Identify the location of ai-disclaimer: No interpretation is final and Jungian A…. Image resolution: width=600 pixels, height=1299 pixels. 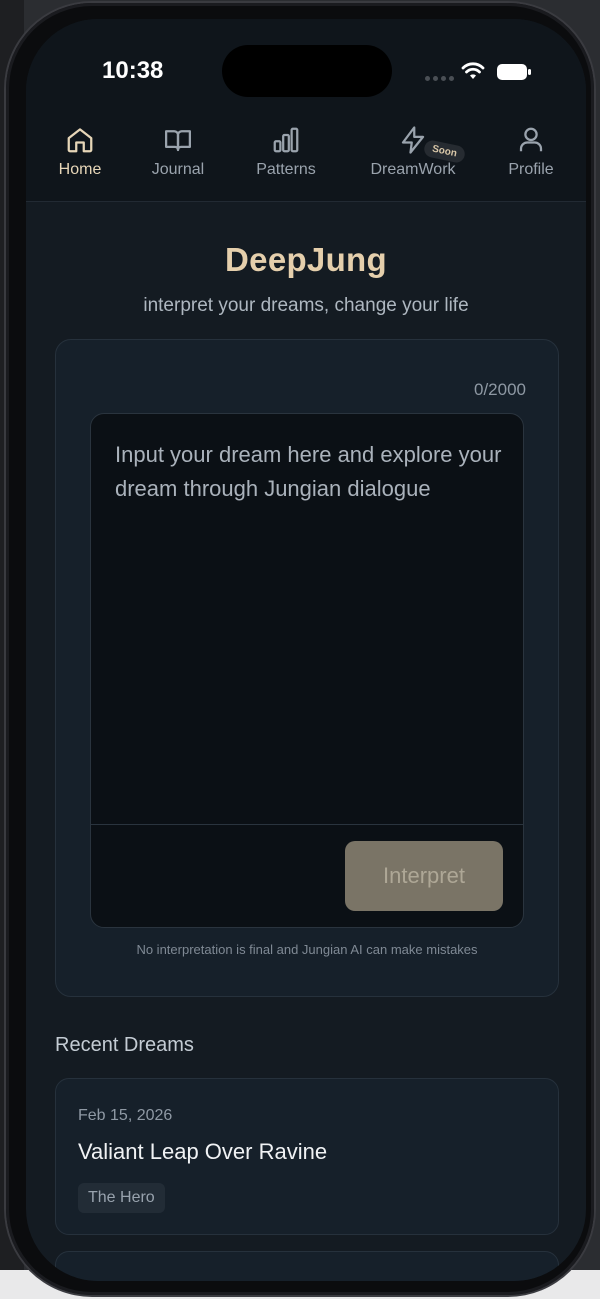
(307, 949).